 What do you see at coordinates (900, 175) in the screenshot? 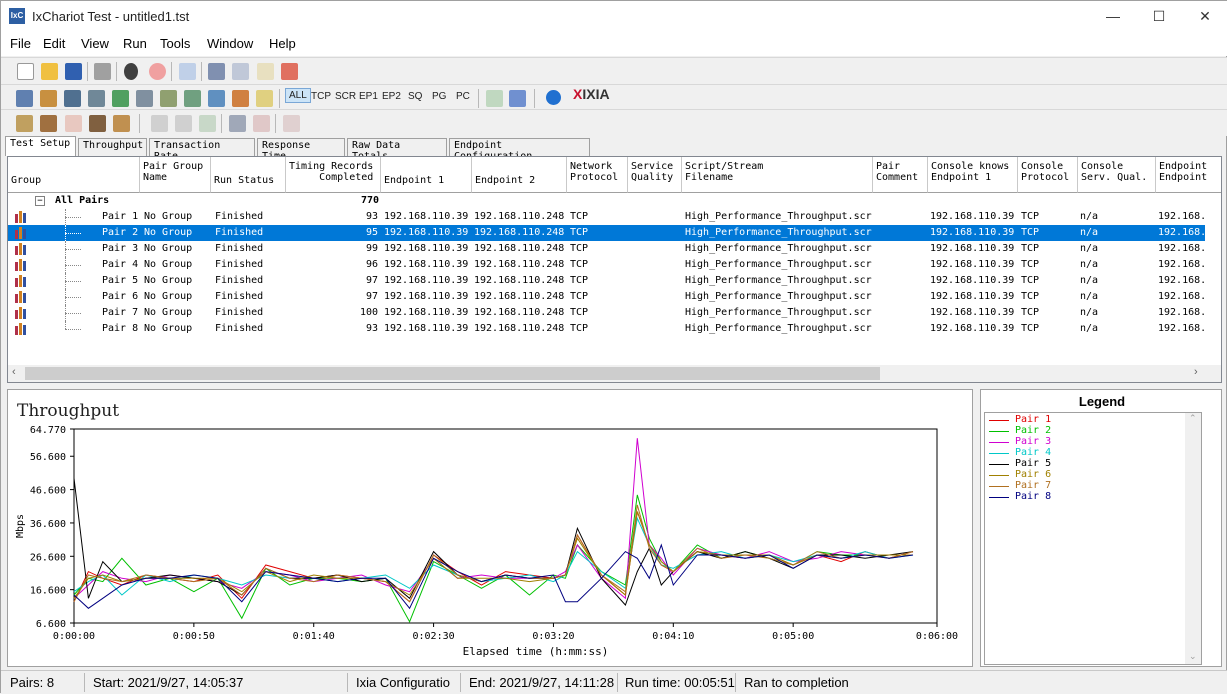
I see `col-pair-comment: Pair Comment` at bounding box center [900, 175].